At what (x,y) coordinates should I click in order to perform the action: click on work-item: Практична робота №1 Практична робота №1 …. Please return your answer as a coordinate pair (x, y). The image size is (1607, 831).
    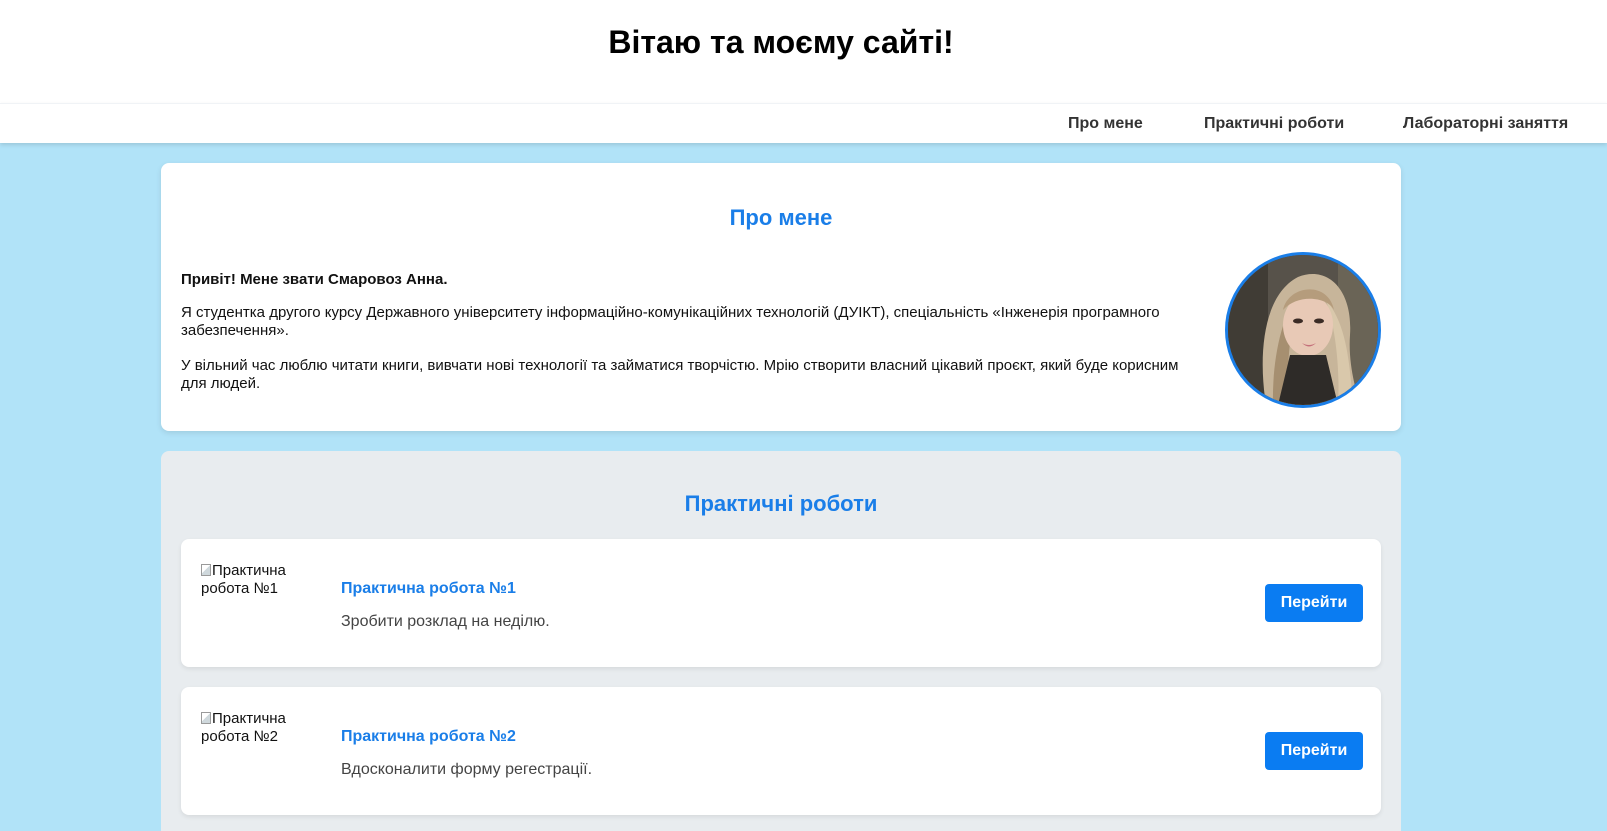
    Looking at the image, I should click on (781, 603).